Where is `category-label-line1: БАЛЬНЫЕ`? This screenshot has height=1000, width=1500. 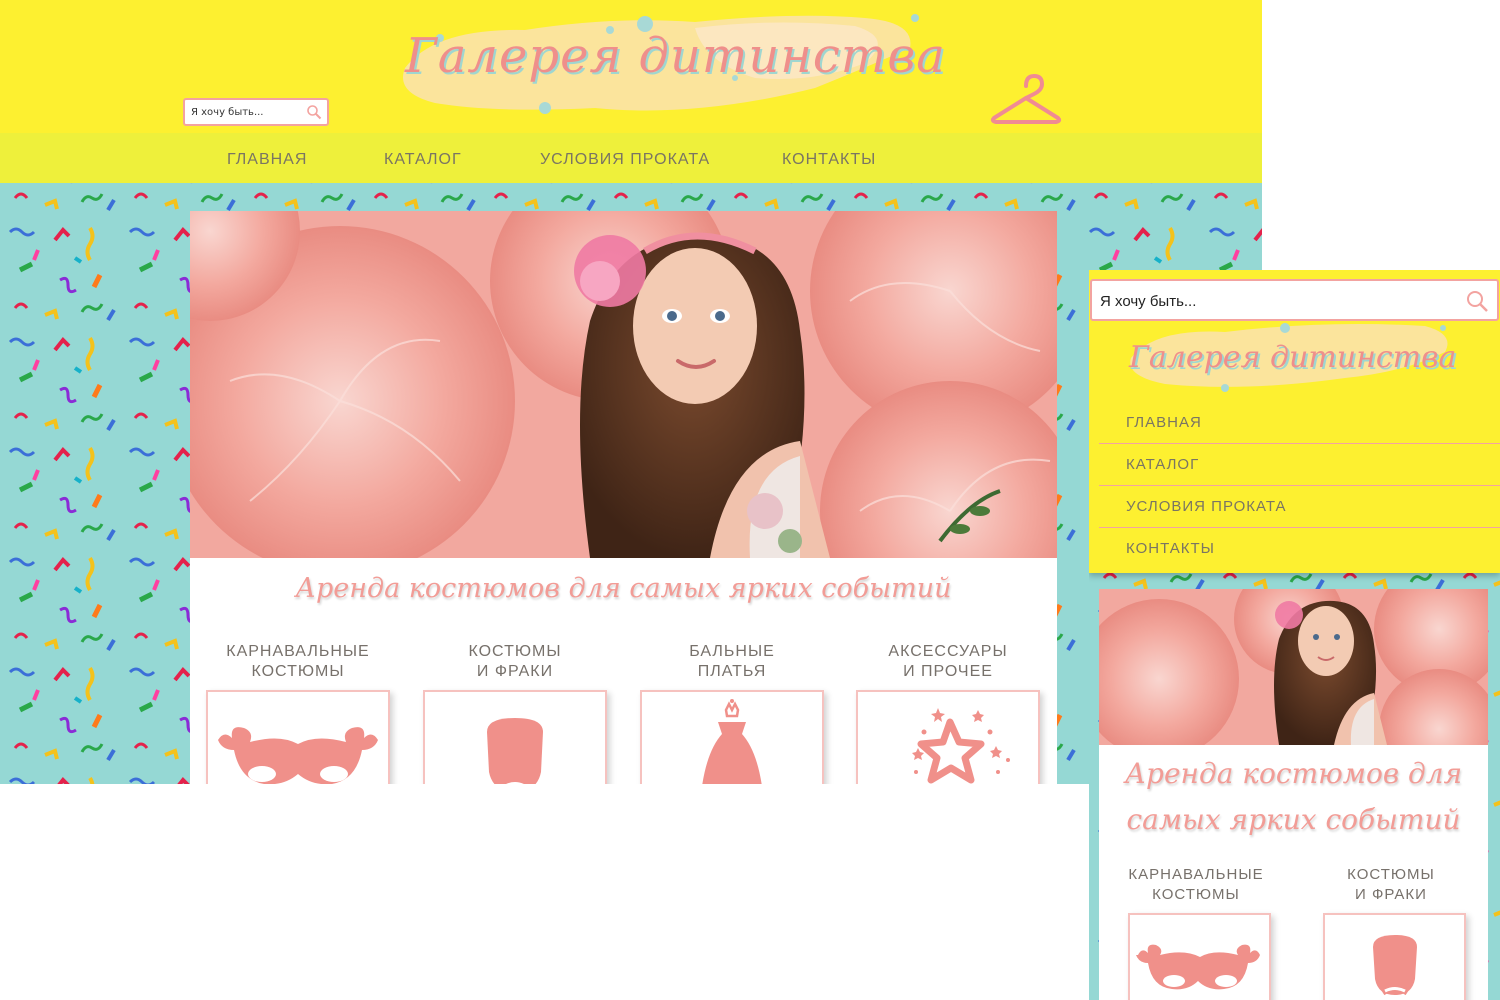 category-label-line1: БАЛЬНЫЕ is located at coordinates (732, 651).